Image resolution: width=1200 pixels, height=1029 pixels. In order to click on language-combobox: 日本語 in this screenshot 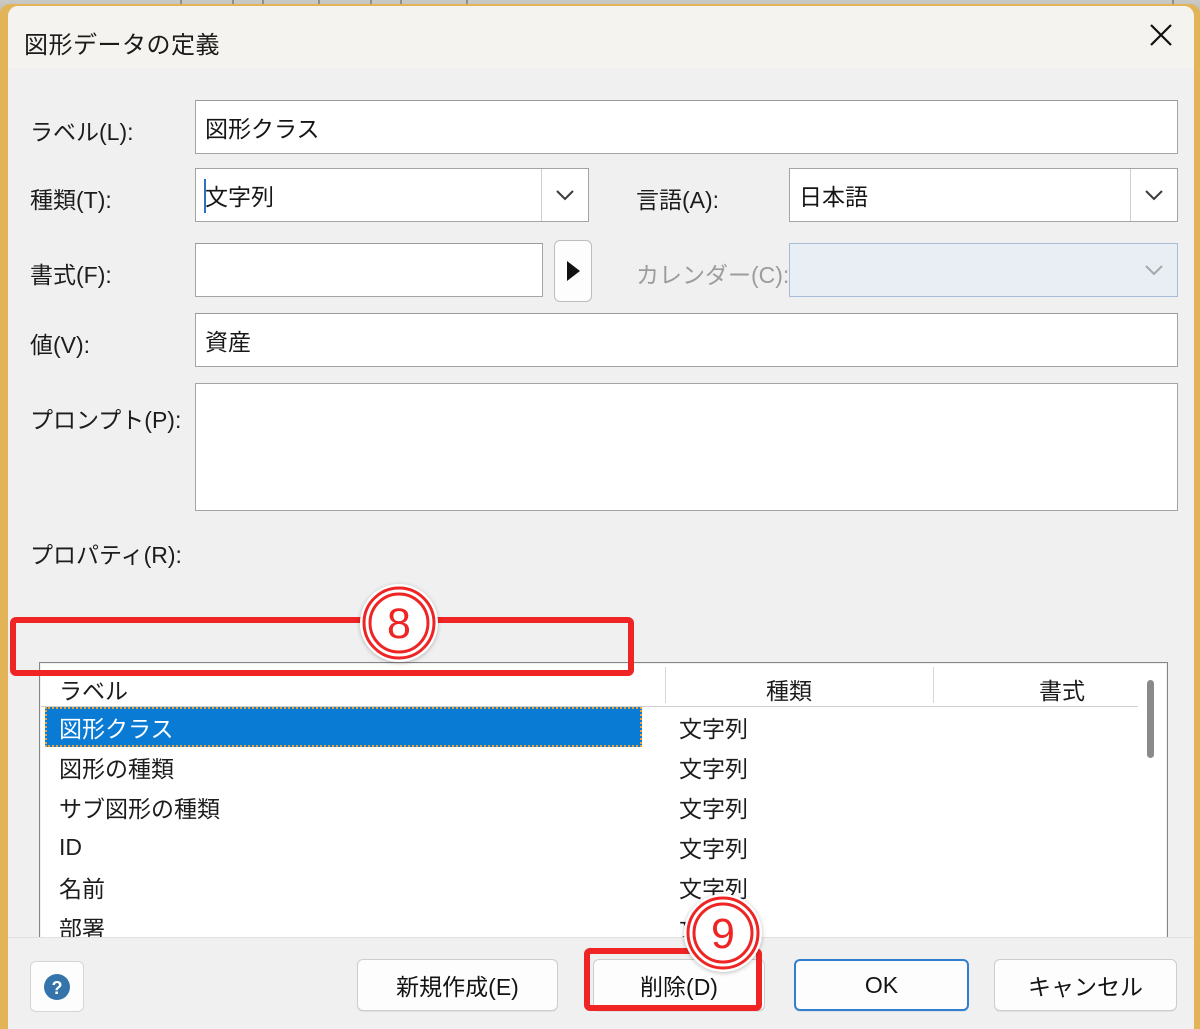, I will do `click(983, 195)`.